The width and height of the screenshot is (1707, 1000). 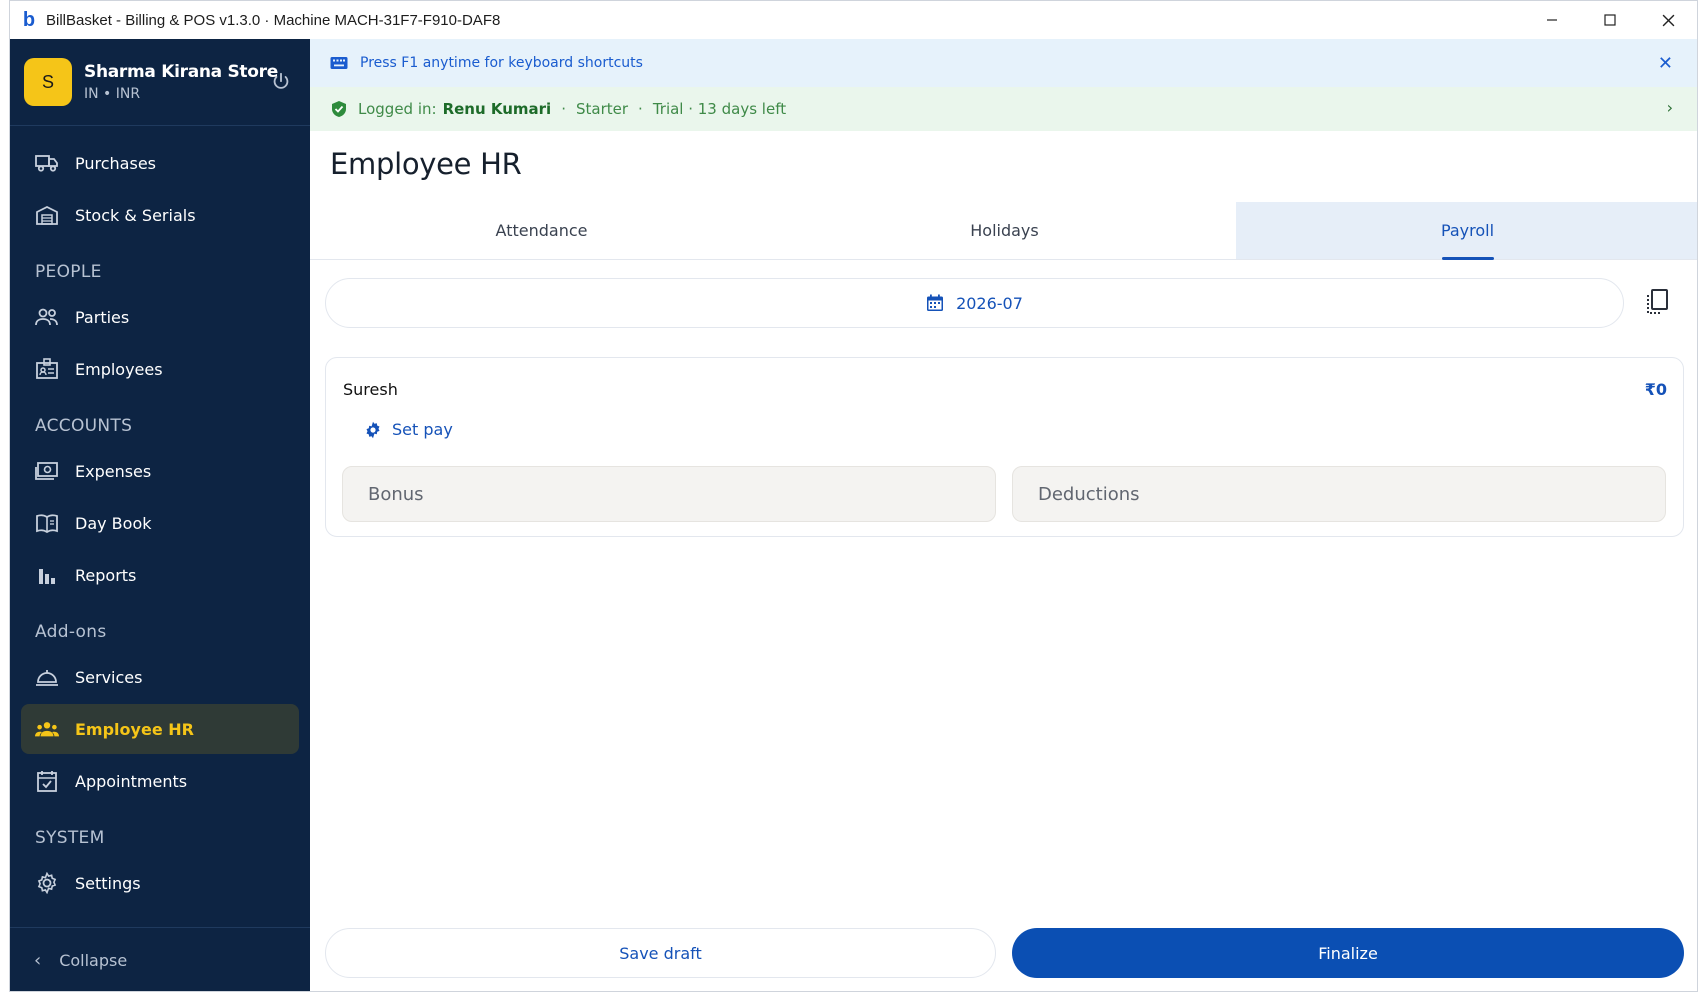 I want to click on minimize-button, so click(x=1552, y=20).